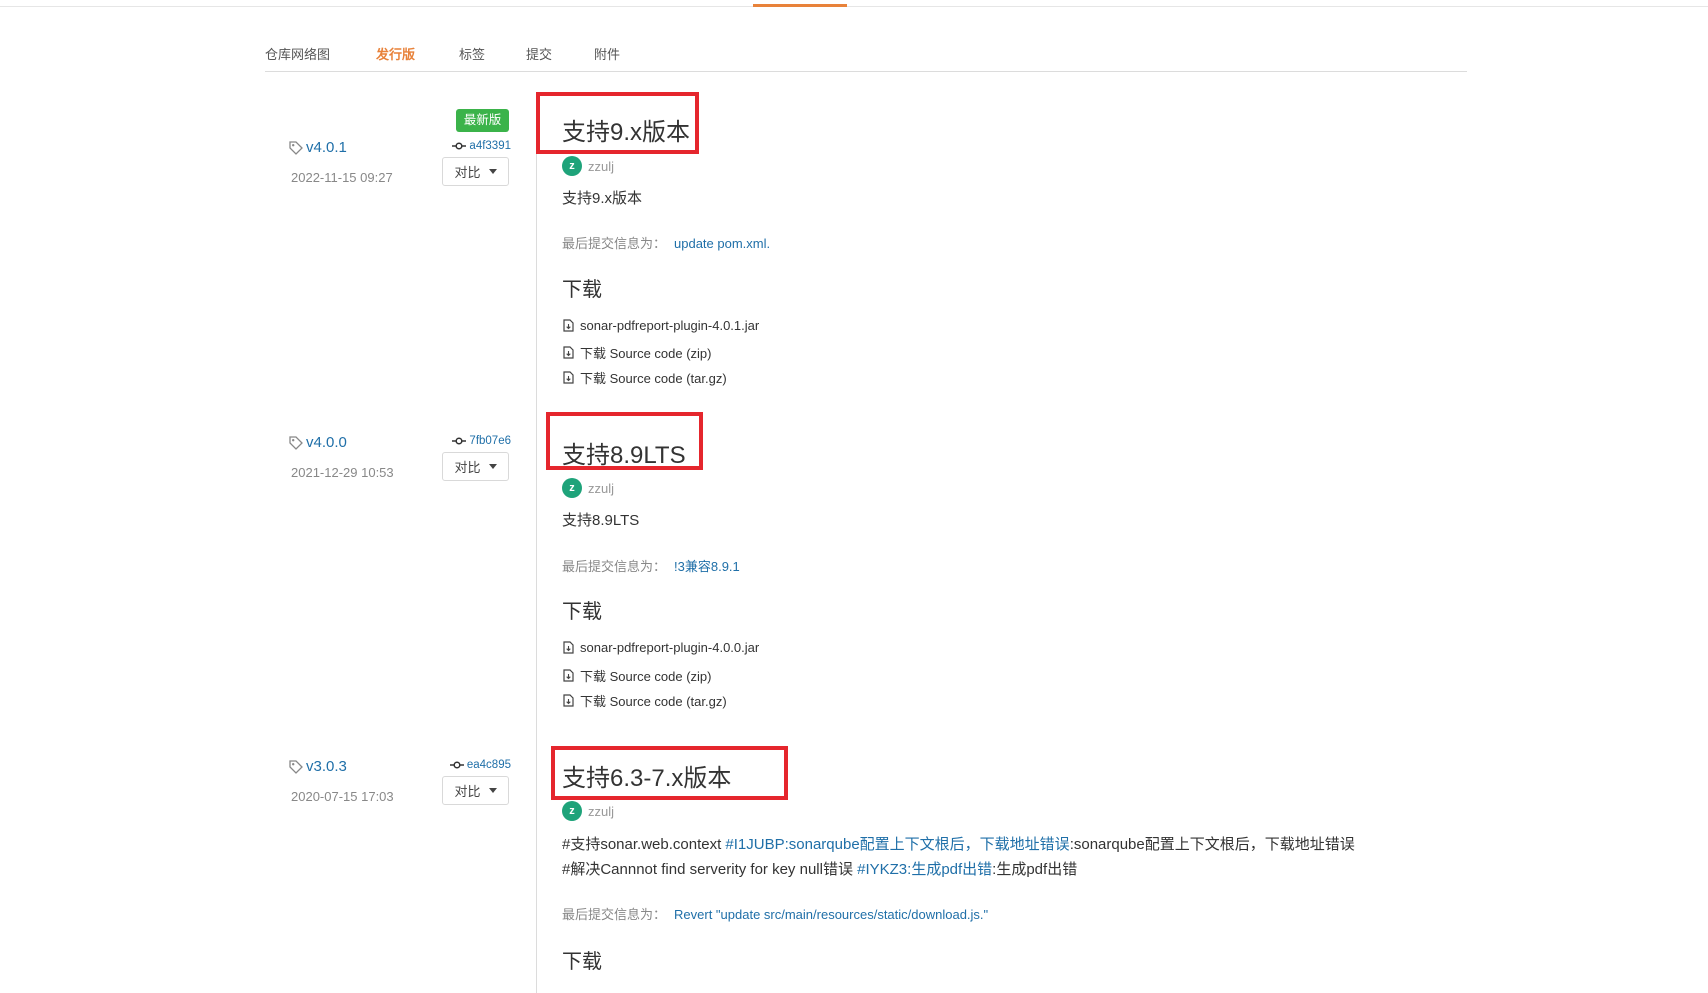 The width and height of the screenshot is (1708, 993). What do you see at coordinates (670, 325) in the screenshot?
I see `file-name: sonar-pdfreport-plugin-4.0.1.jar` at bounding box center [670, 325].